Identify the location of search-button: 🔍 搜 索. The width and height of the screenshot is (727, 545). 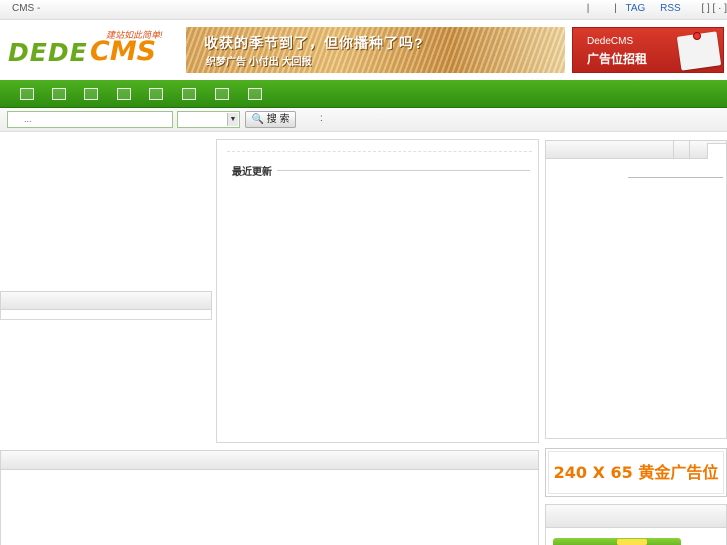
(270, 119).